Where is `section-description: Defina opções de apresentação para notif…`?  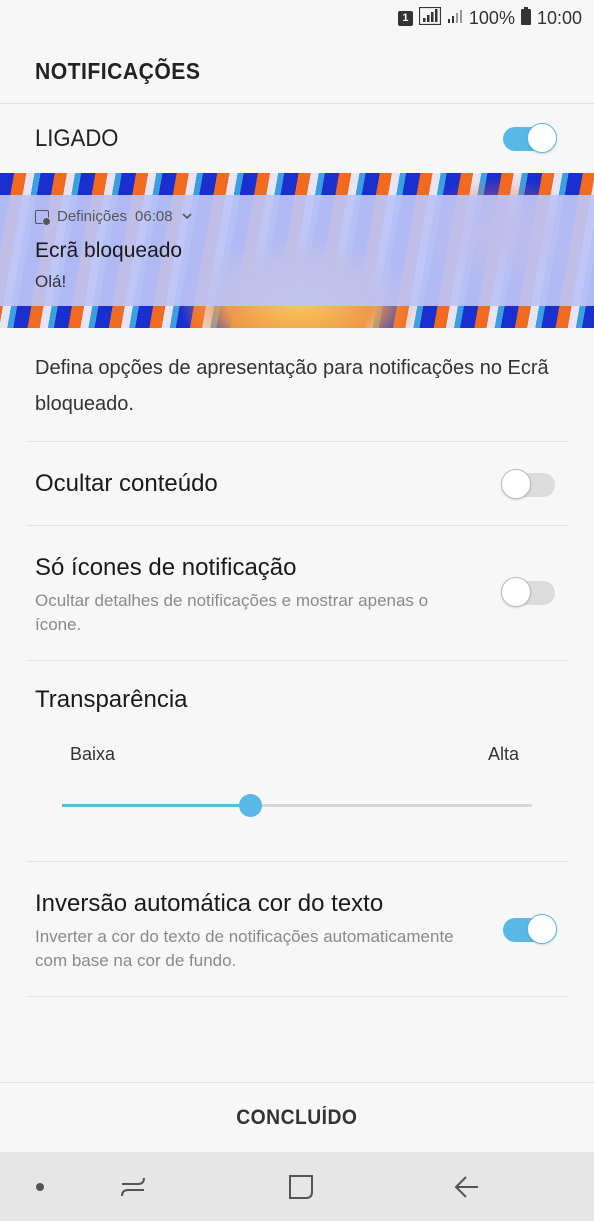
section-description: Defina opções de apresentação para notif… is located at coordinates (292, 386).